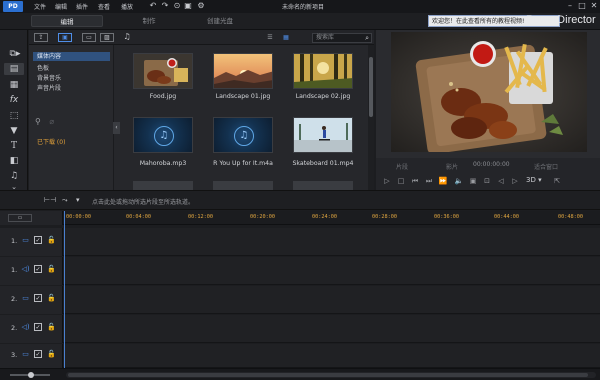 This screenshot has height=380, width=600. Describe the element at coordinates (65, 200) in the screenshot. I see `link-icon: ⤳` at that location.